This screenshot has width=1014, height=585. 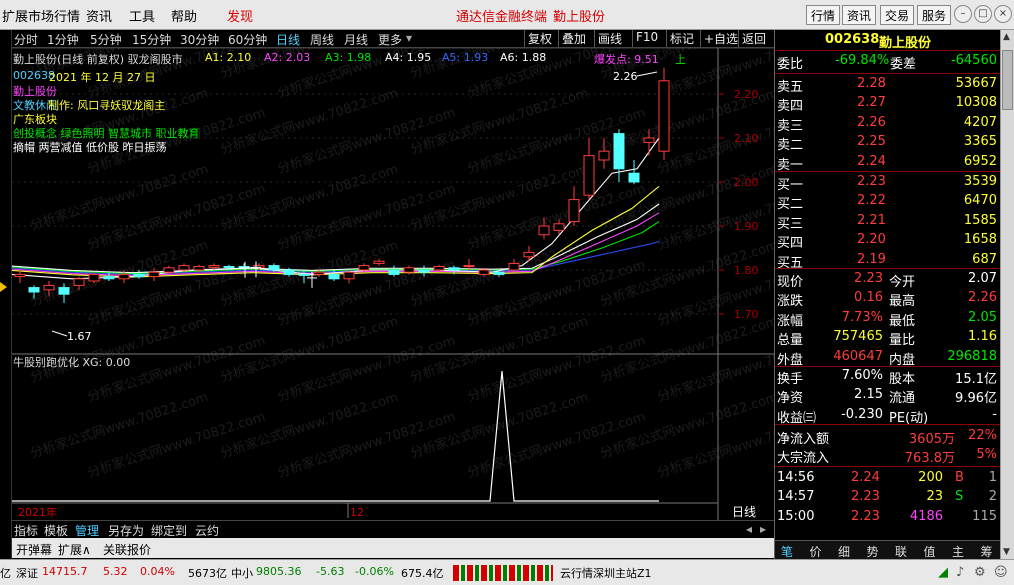 What do you see at coordinates (6, 295) in the screenshot?
I see `left-gutter` at bounding box center [6, 295].